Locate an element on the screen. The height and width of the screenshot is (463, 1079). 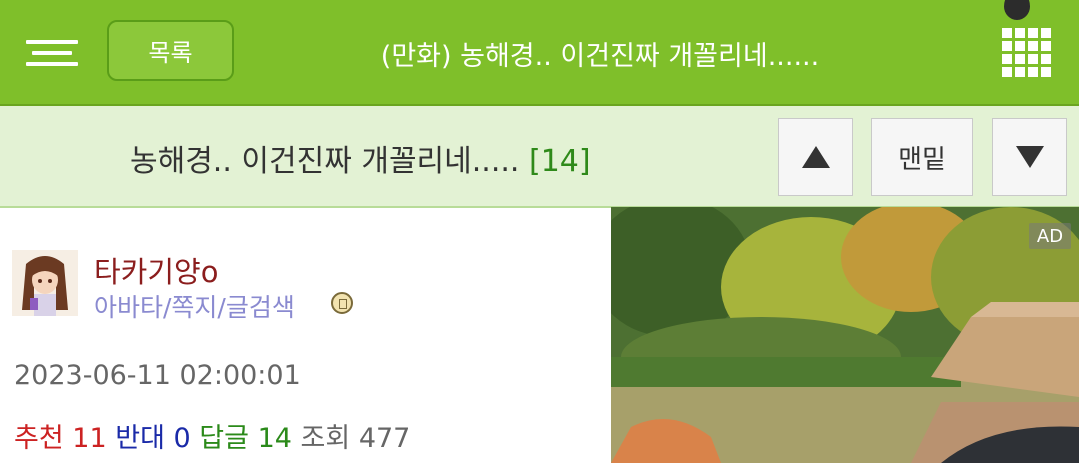
scroll-down-button is located at coordinates (1029, 157).